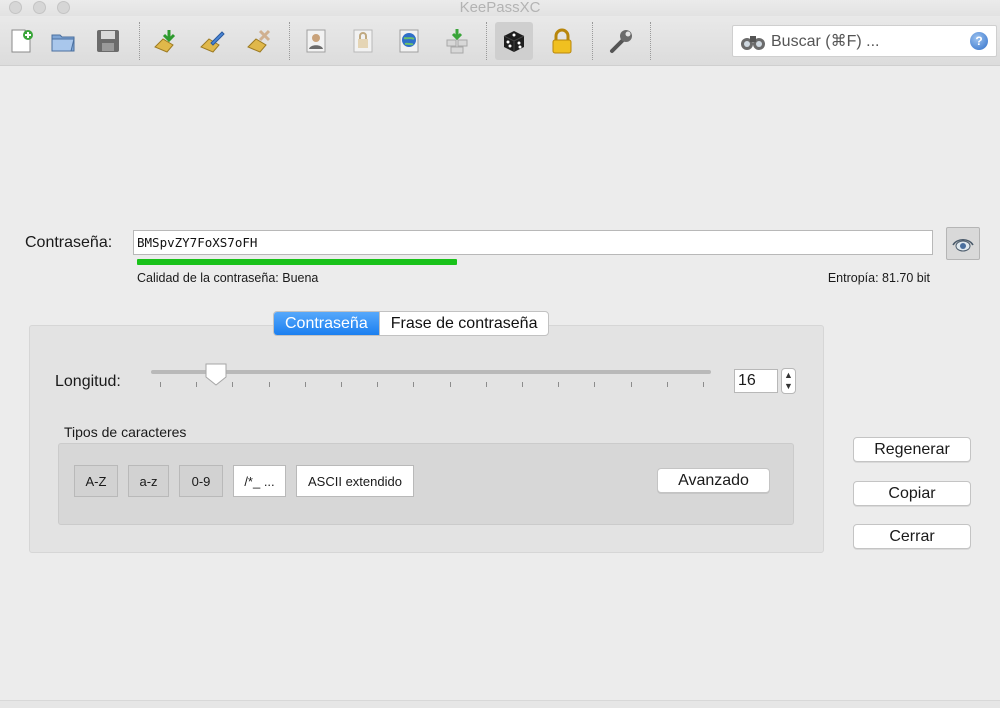 The image size is (1000, 708). Describe the element at coordinates (88, 381) in the screenshot. I see `length-label: Longitud:` at that location.